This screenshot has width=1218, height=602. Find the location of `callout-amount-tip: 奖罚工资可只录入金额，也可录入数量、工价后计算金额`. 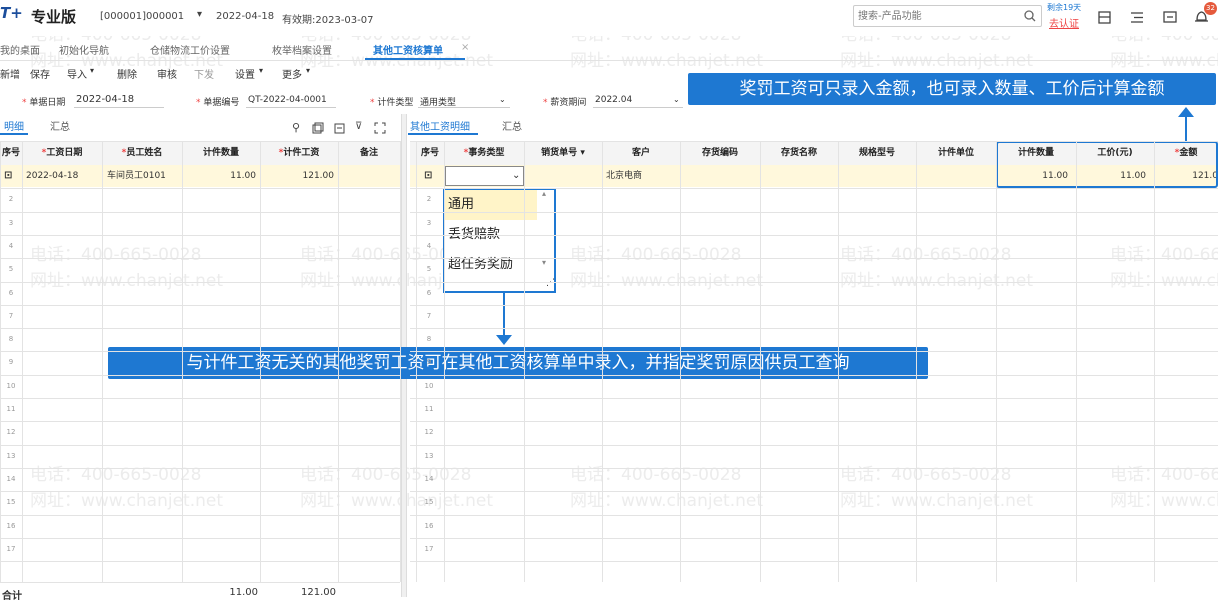

callout-amount-tip: 奖罚工资可只录入金额，也可录入数量、工价后计算金额 is located at coordinates (952, 89).